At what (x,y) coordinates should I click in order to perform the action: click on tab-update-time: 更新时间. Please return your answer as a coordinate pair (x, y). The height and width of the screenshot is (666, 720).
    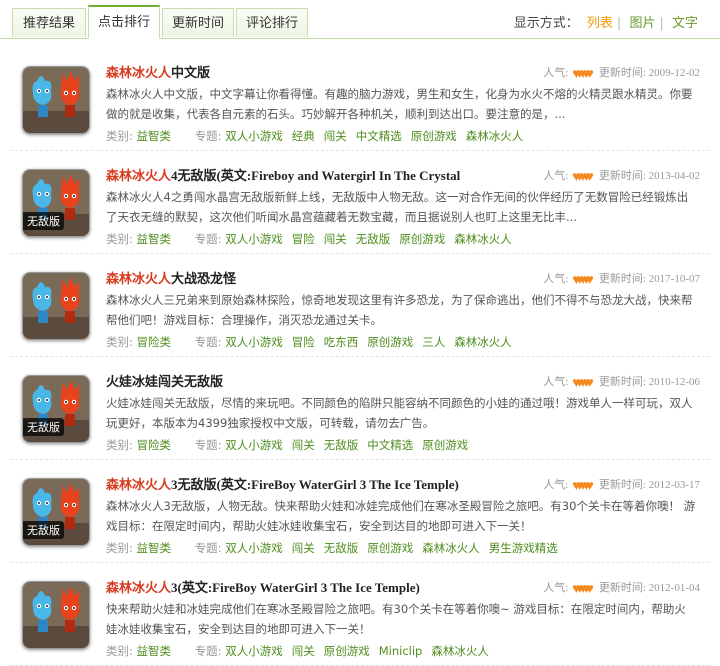
    Looking at the image, I should click on (198, 22).